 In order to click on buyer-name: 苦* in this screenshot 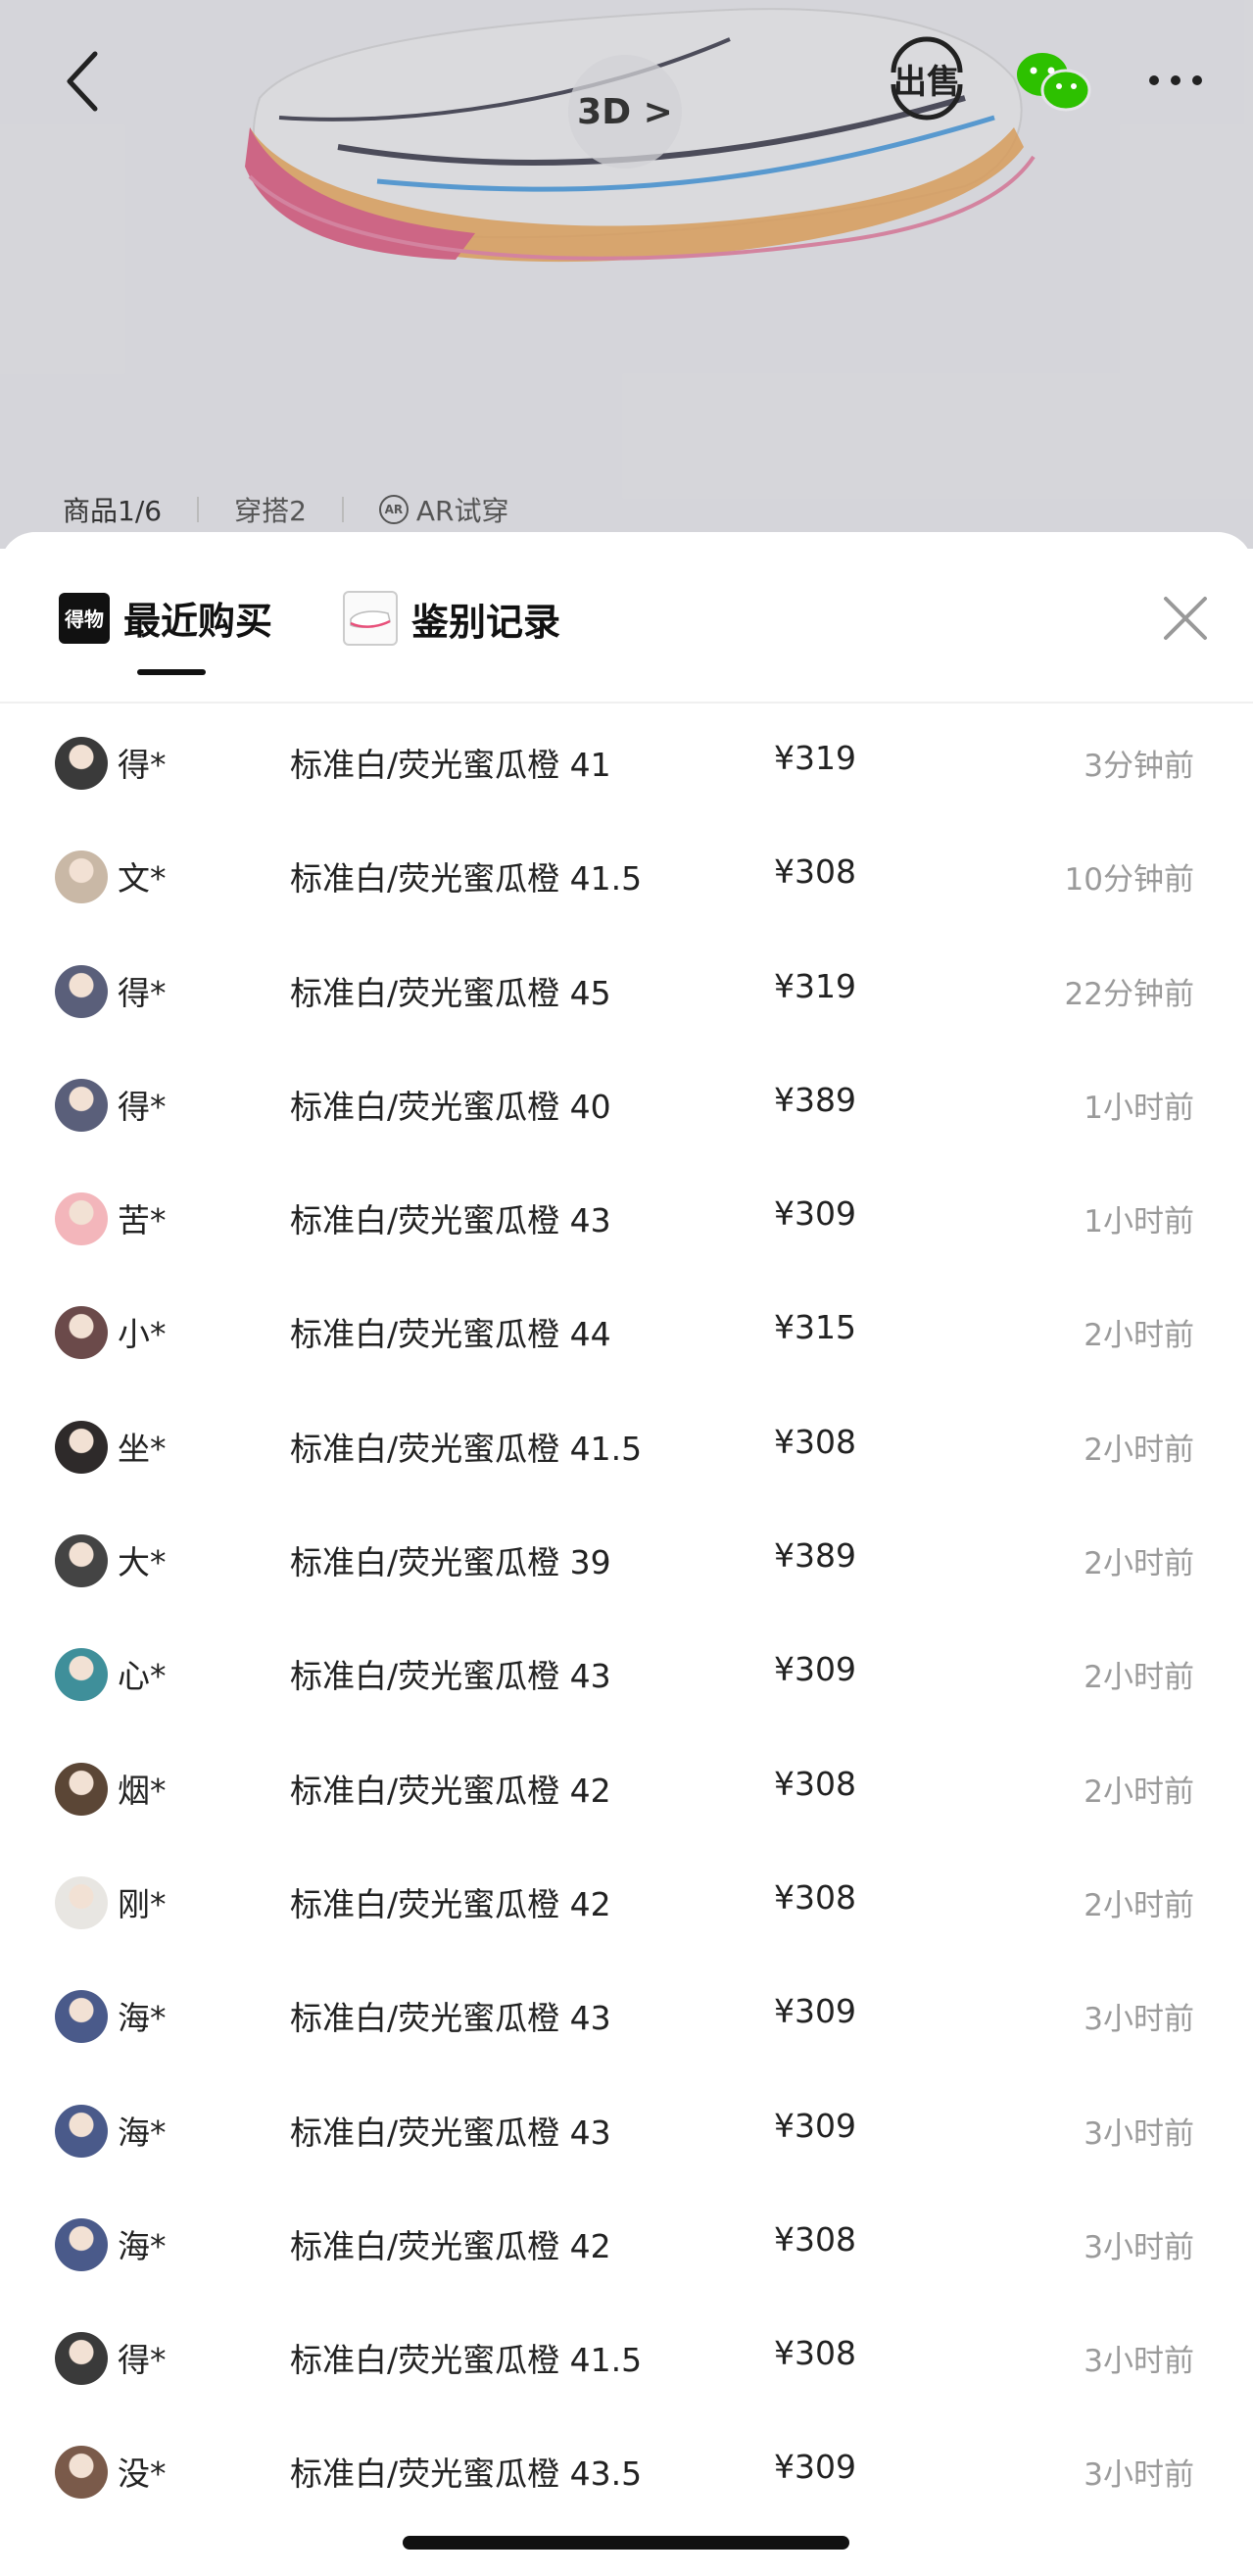, I will do `click(142, 1220)`.